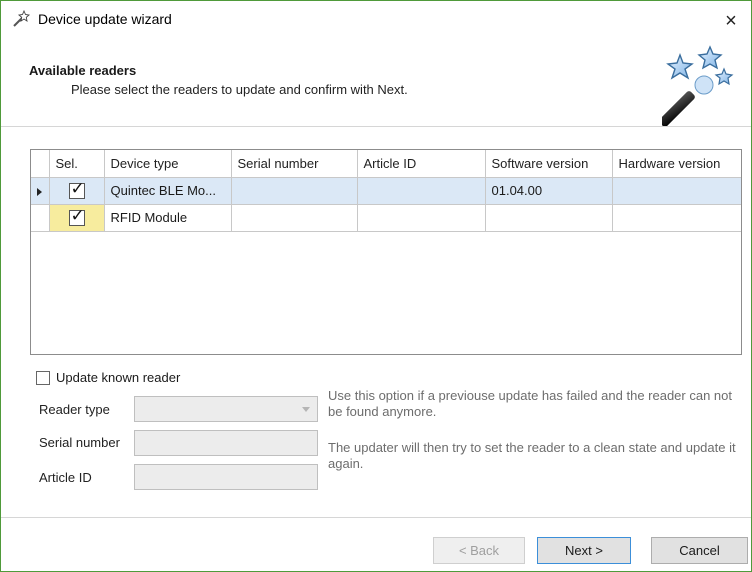 The image size is (752, 572). I want to click on serial-number-field, so click(226, 443).